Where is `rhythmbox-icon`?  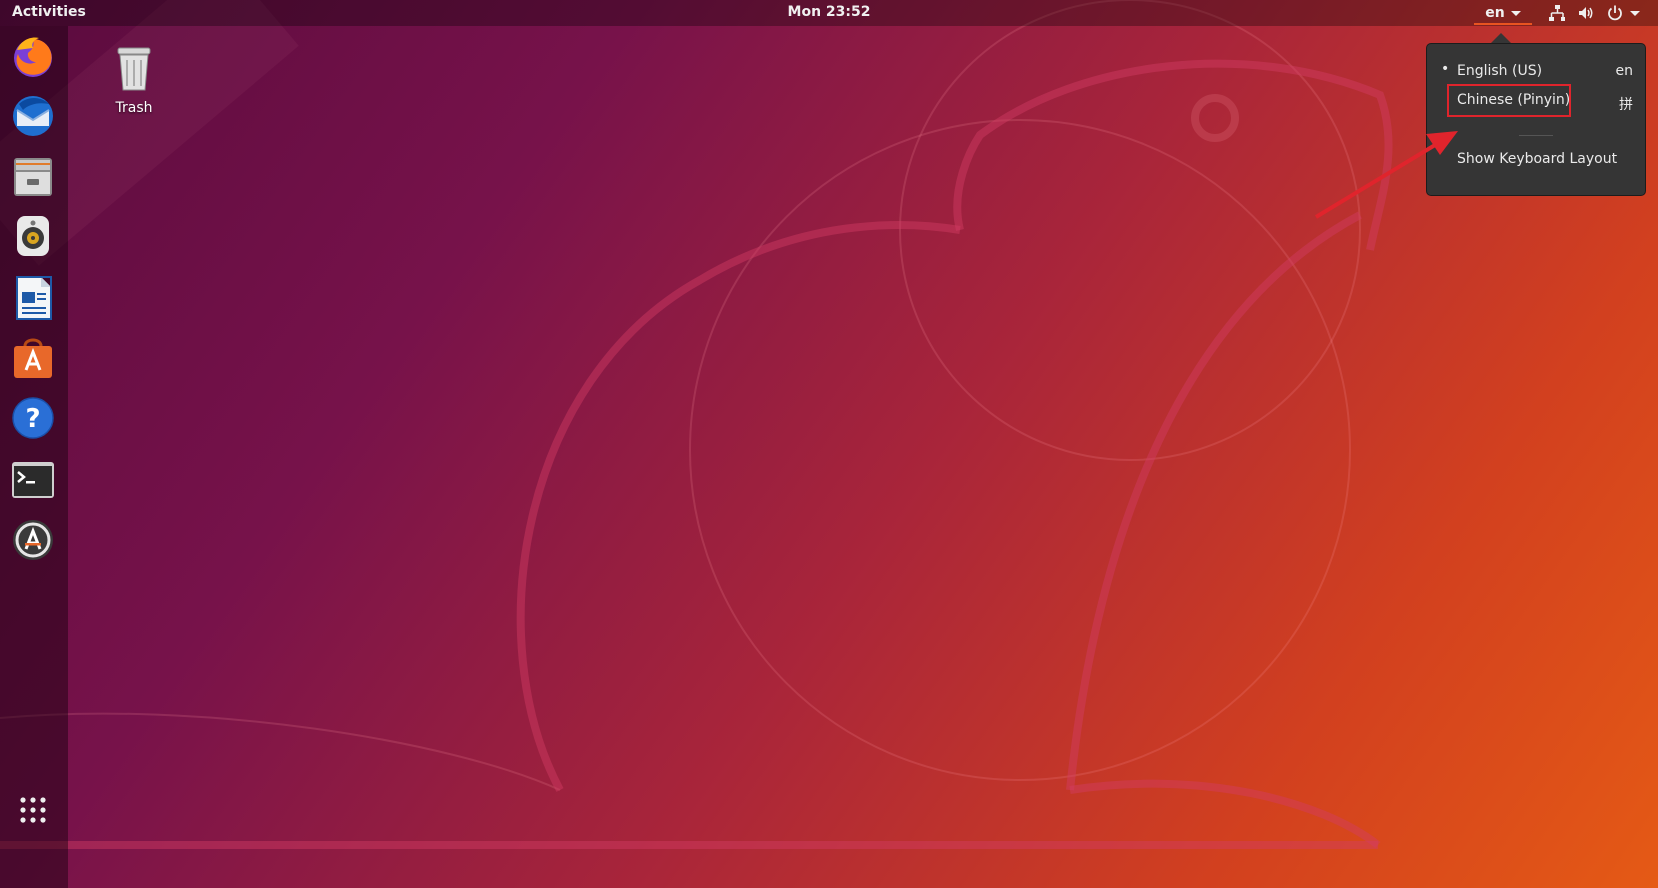
rhythmbox-icon is located at coordinates (33, 236).